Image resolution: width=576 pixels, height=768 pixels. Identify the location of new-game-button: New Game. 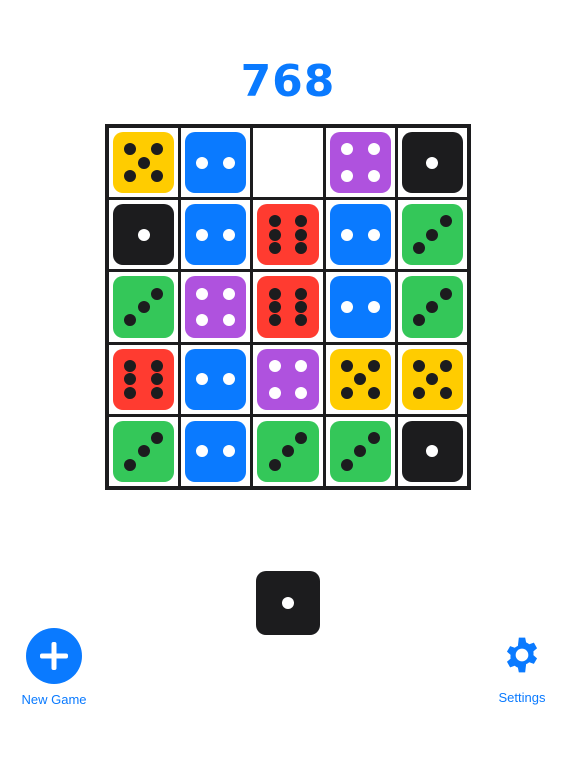
(54, 667).